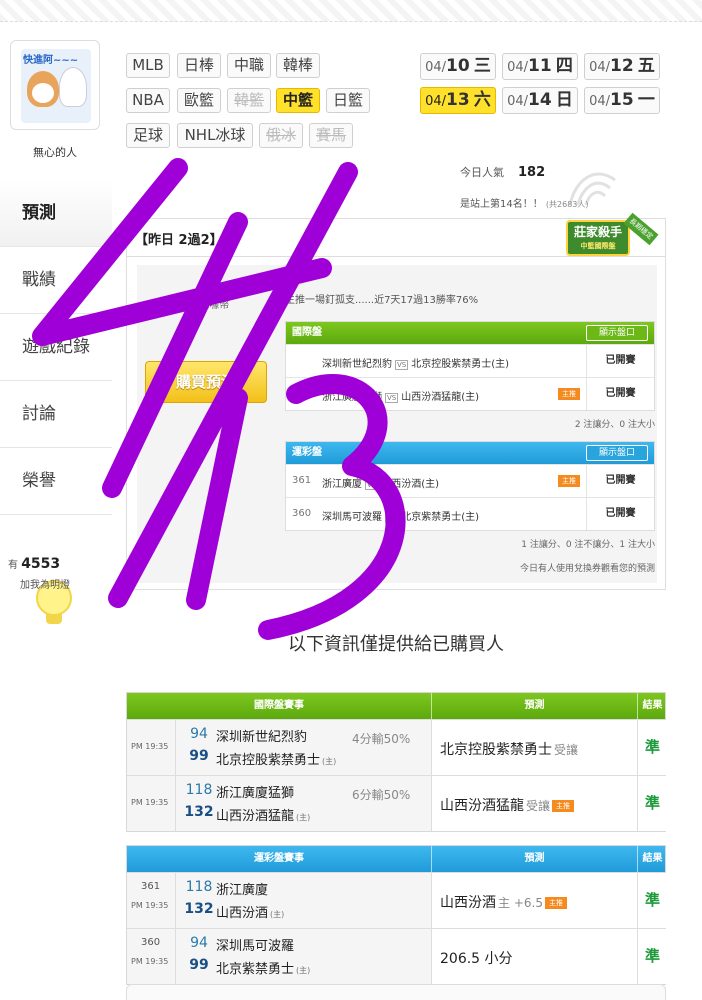 The height and width of the screenshot is (1000, 702). What do you see at coordinates (587, 569) in the screenshot?
I see `voucher-note: 今日有人使用兌換券觀看您的預測` at bounding box center [587, 569].